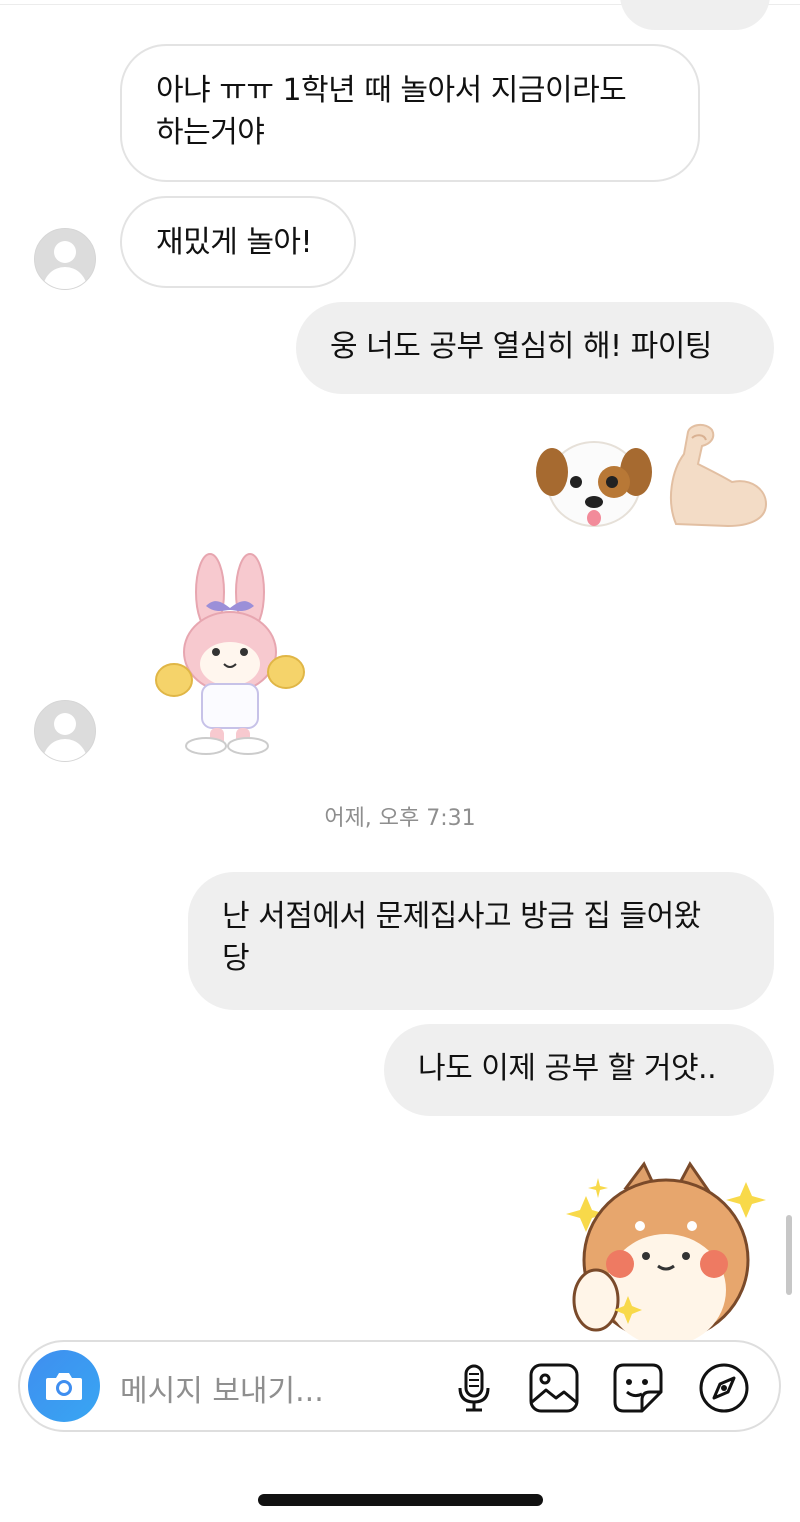 Image resolution: width=800 pixels, height=1522 pixels. I want to click on sent-message: 난 서점에서 문제집사고 방금 집 들어왔 당, so click(481, 941).